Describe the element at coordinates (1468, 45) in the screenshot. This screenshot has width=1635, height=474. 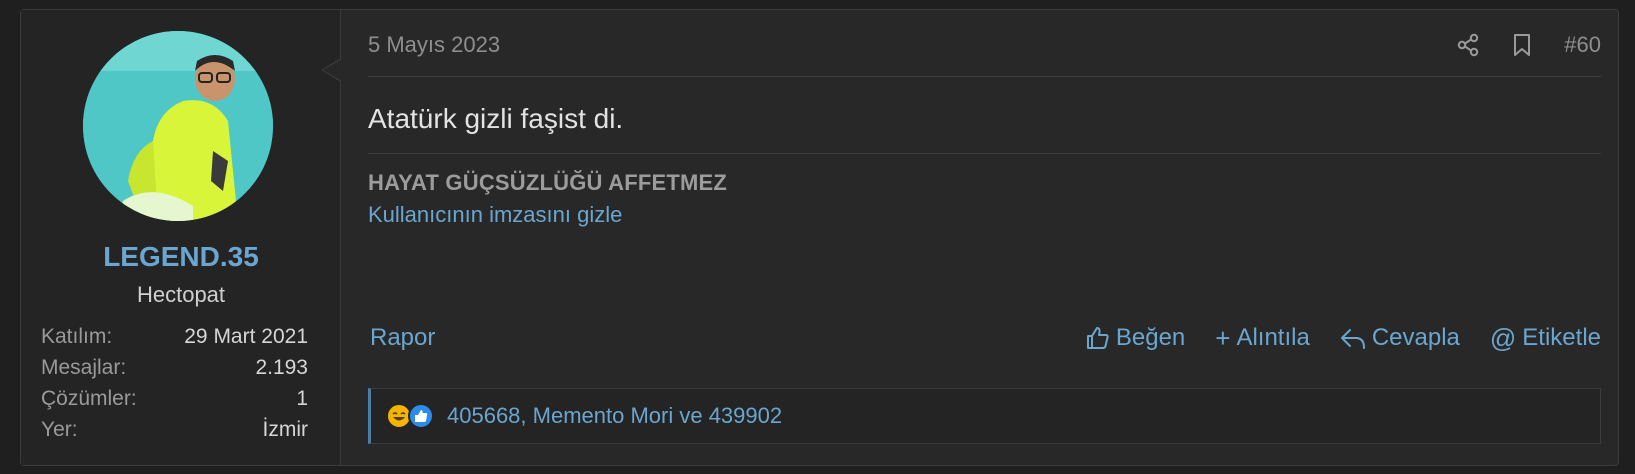
I see `share-icon` at that location.